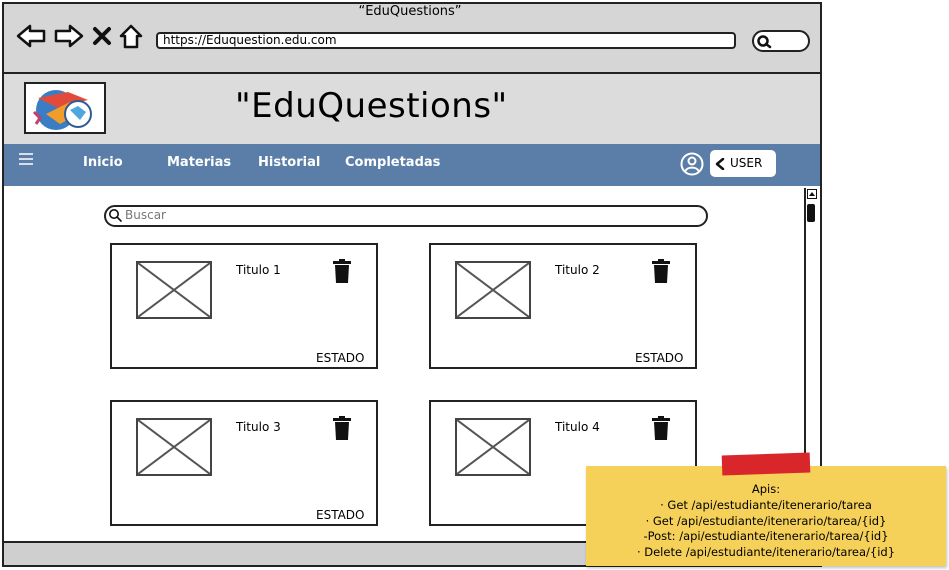  Describe the element at coordinates (69, 36) in the screenshot. I see `forward-arrow-icon` at that location.